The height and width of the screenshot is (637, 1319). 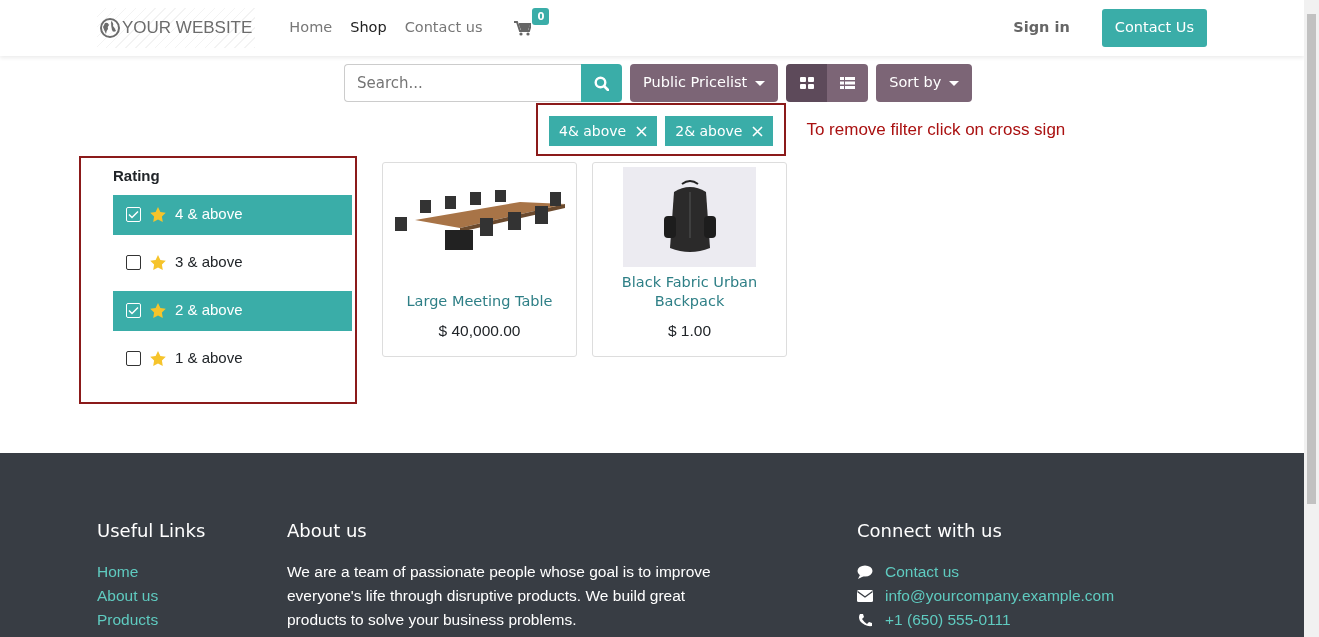 What do you see at coordinates (311, 28) in the screenshot?
I see `nav-link: Home` at bounding box center [311, 28].